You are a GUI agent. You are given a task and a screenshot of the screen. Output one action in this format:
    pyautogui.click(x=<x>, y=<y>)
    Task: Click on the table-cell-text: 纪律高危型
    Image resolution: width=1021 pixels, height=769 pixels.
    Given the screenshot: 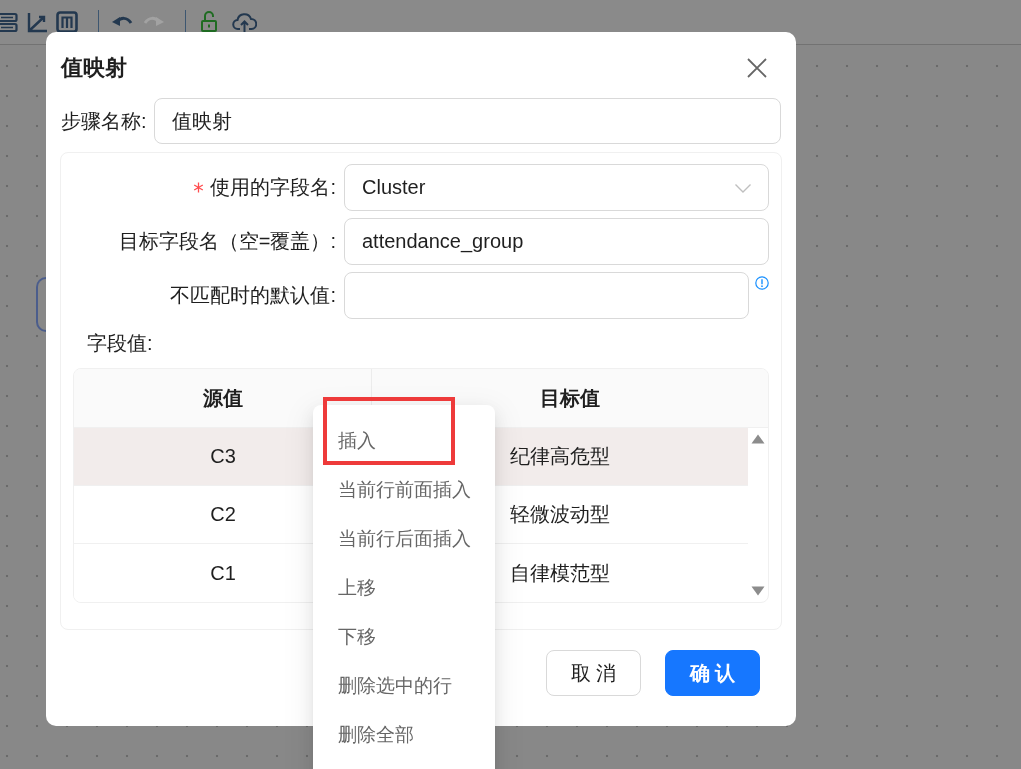 What is the action you would take?
    pyautogui.click(x=560, y=456)
    